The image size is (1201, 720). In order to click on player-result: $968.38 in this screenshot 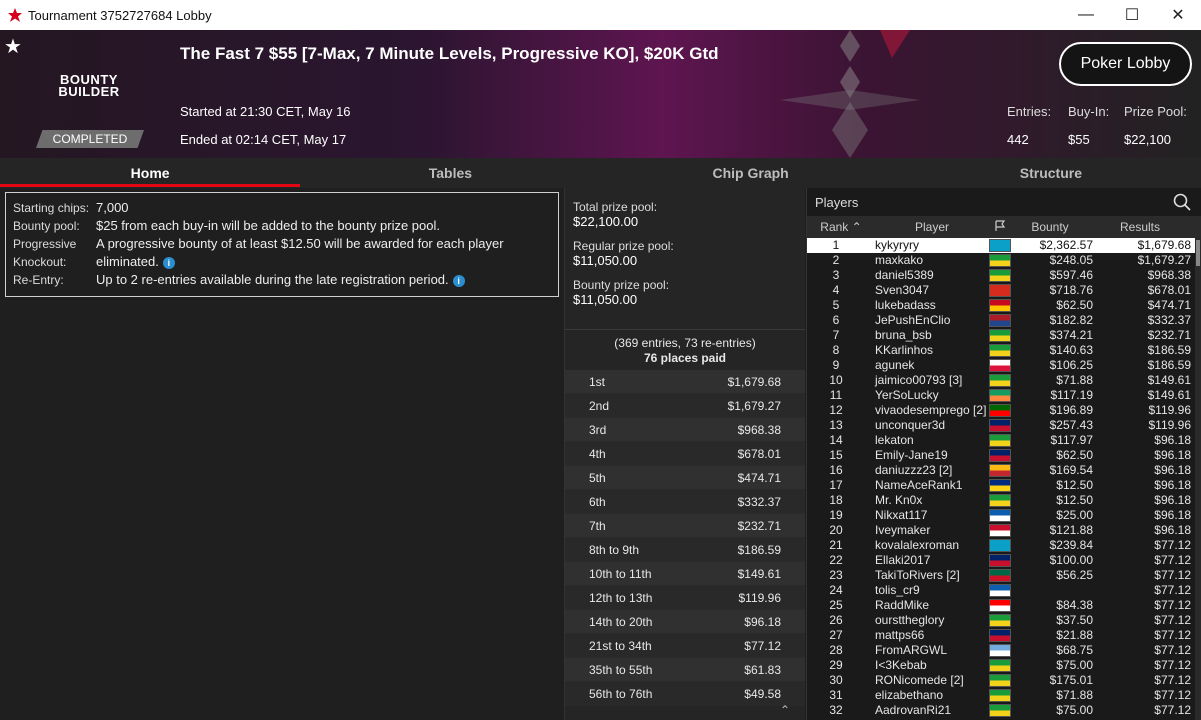, I will do `click(1169, 275)`.